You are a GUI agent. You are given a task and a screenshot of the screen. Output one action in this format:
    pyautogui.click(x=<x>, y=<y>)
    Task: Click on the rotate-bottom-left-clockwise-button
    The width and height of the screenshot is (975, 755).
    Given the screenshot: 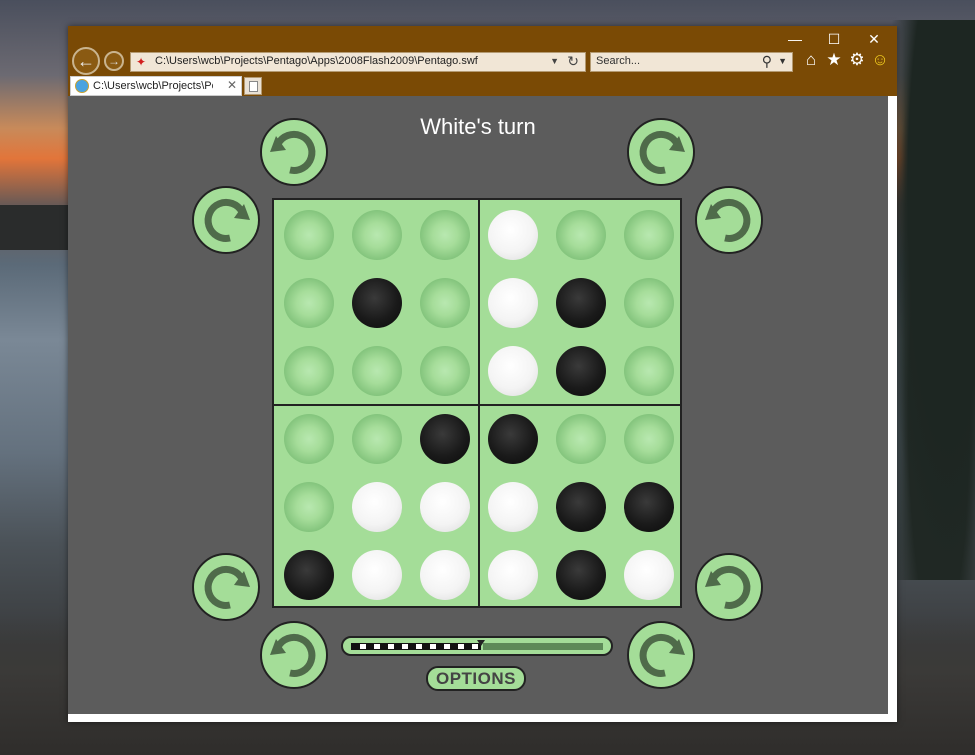 What is the action you would take?
    pyautogui.click(x=226, y=587)
    